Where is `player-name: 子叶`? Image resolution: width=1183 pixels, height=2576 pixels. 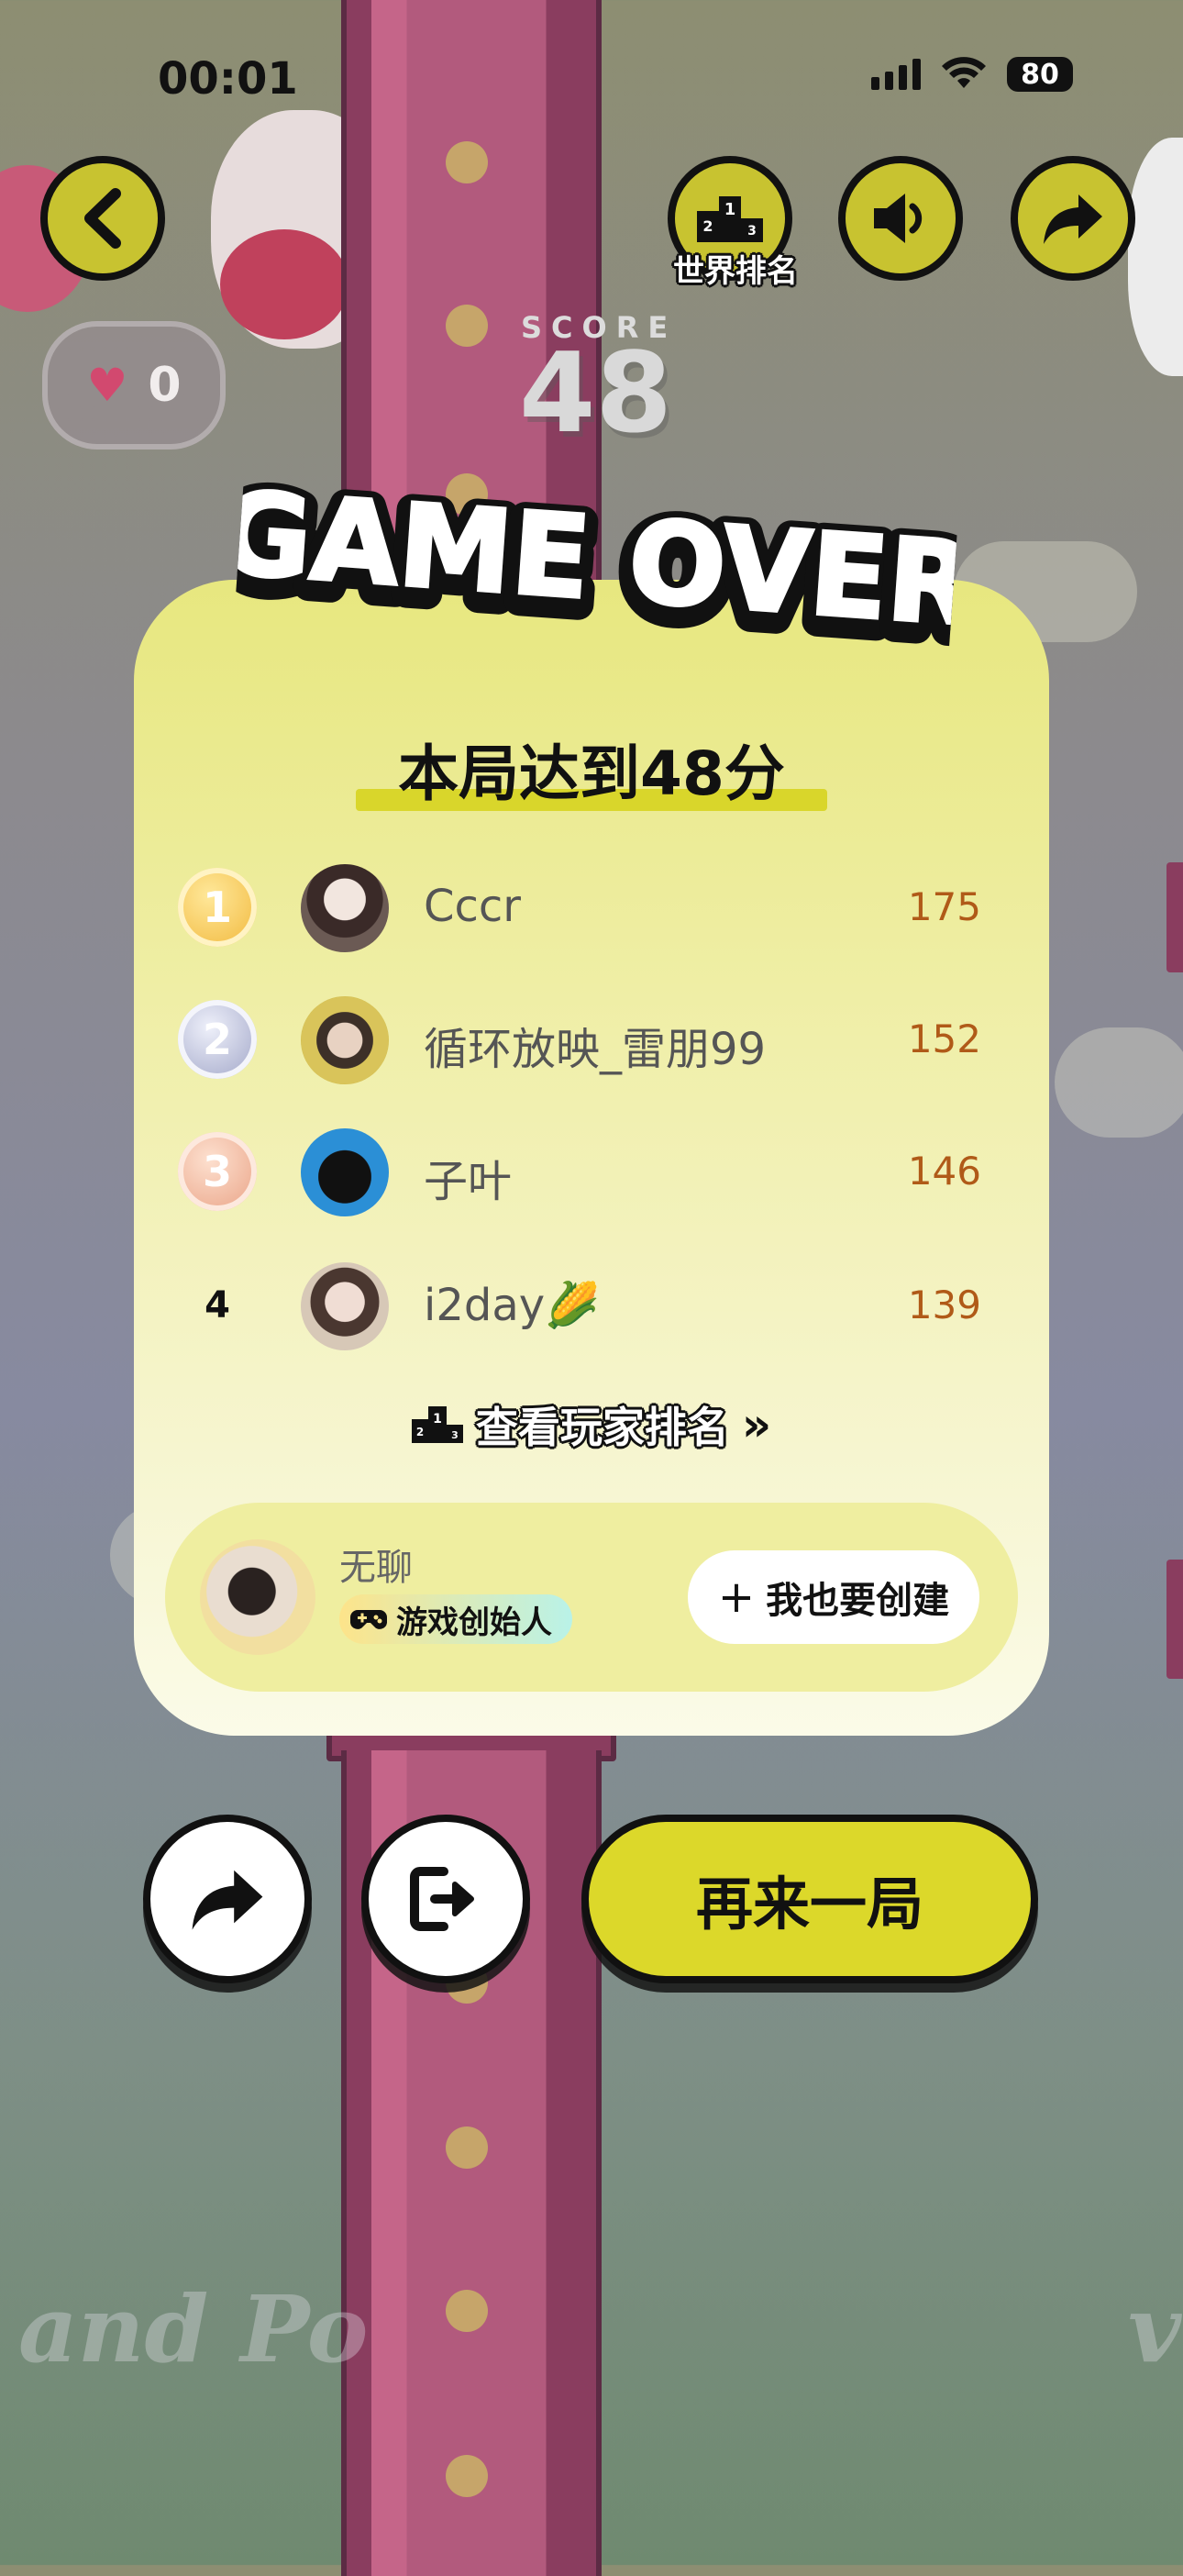 player-name: 子叶 is located at coordinates (468, 1181).